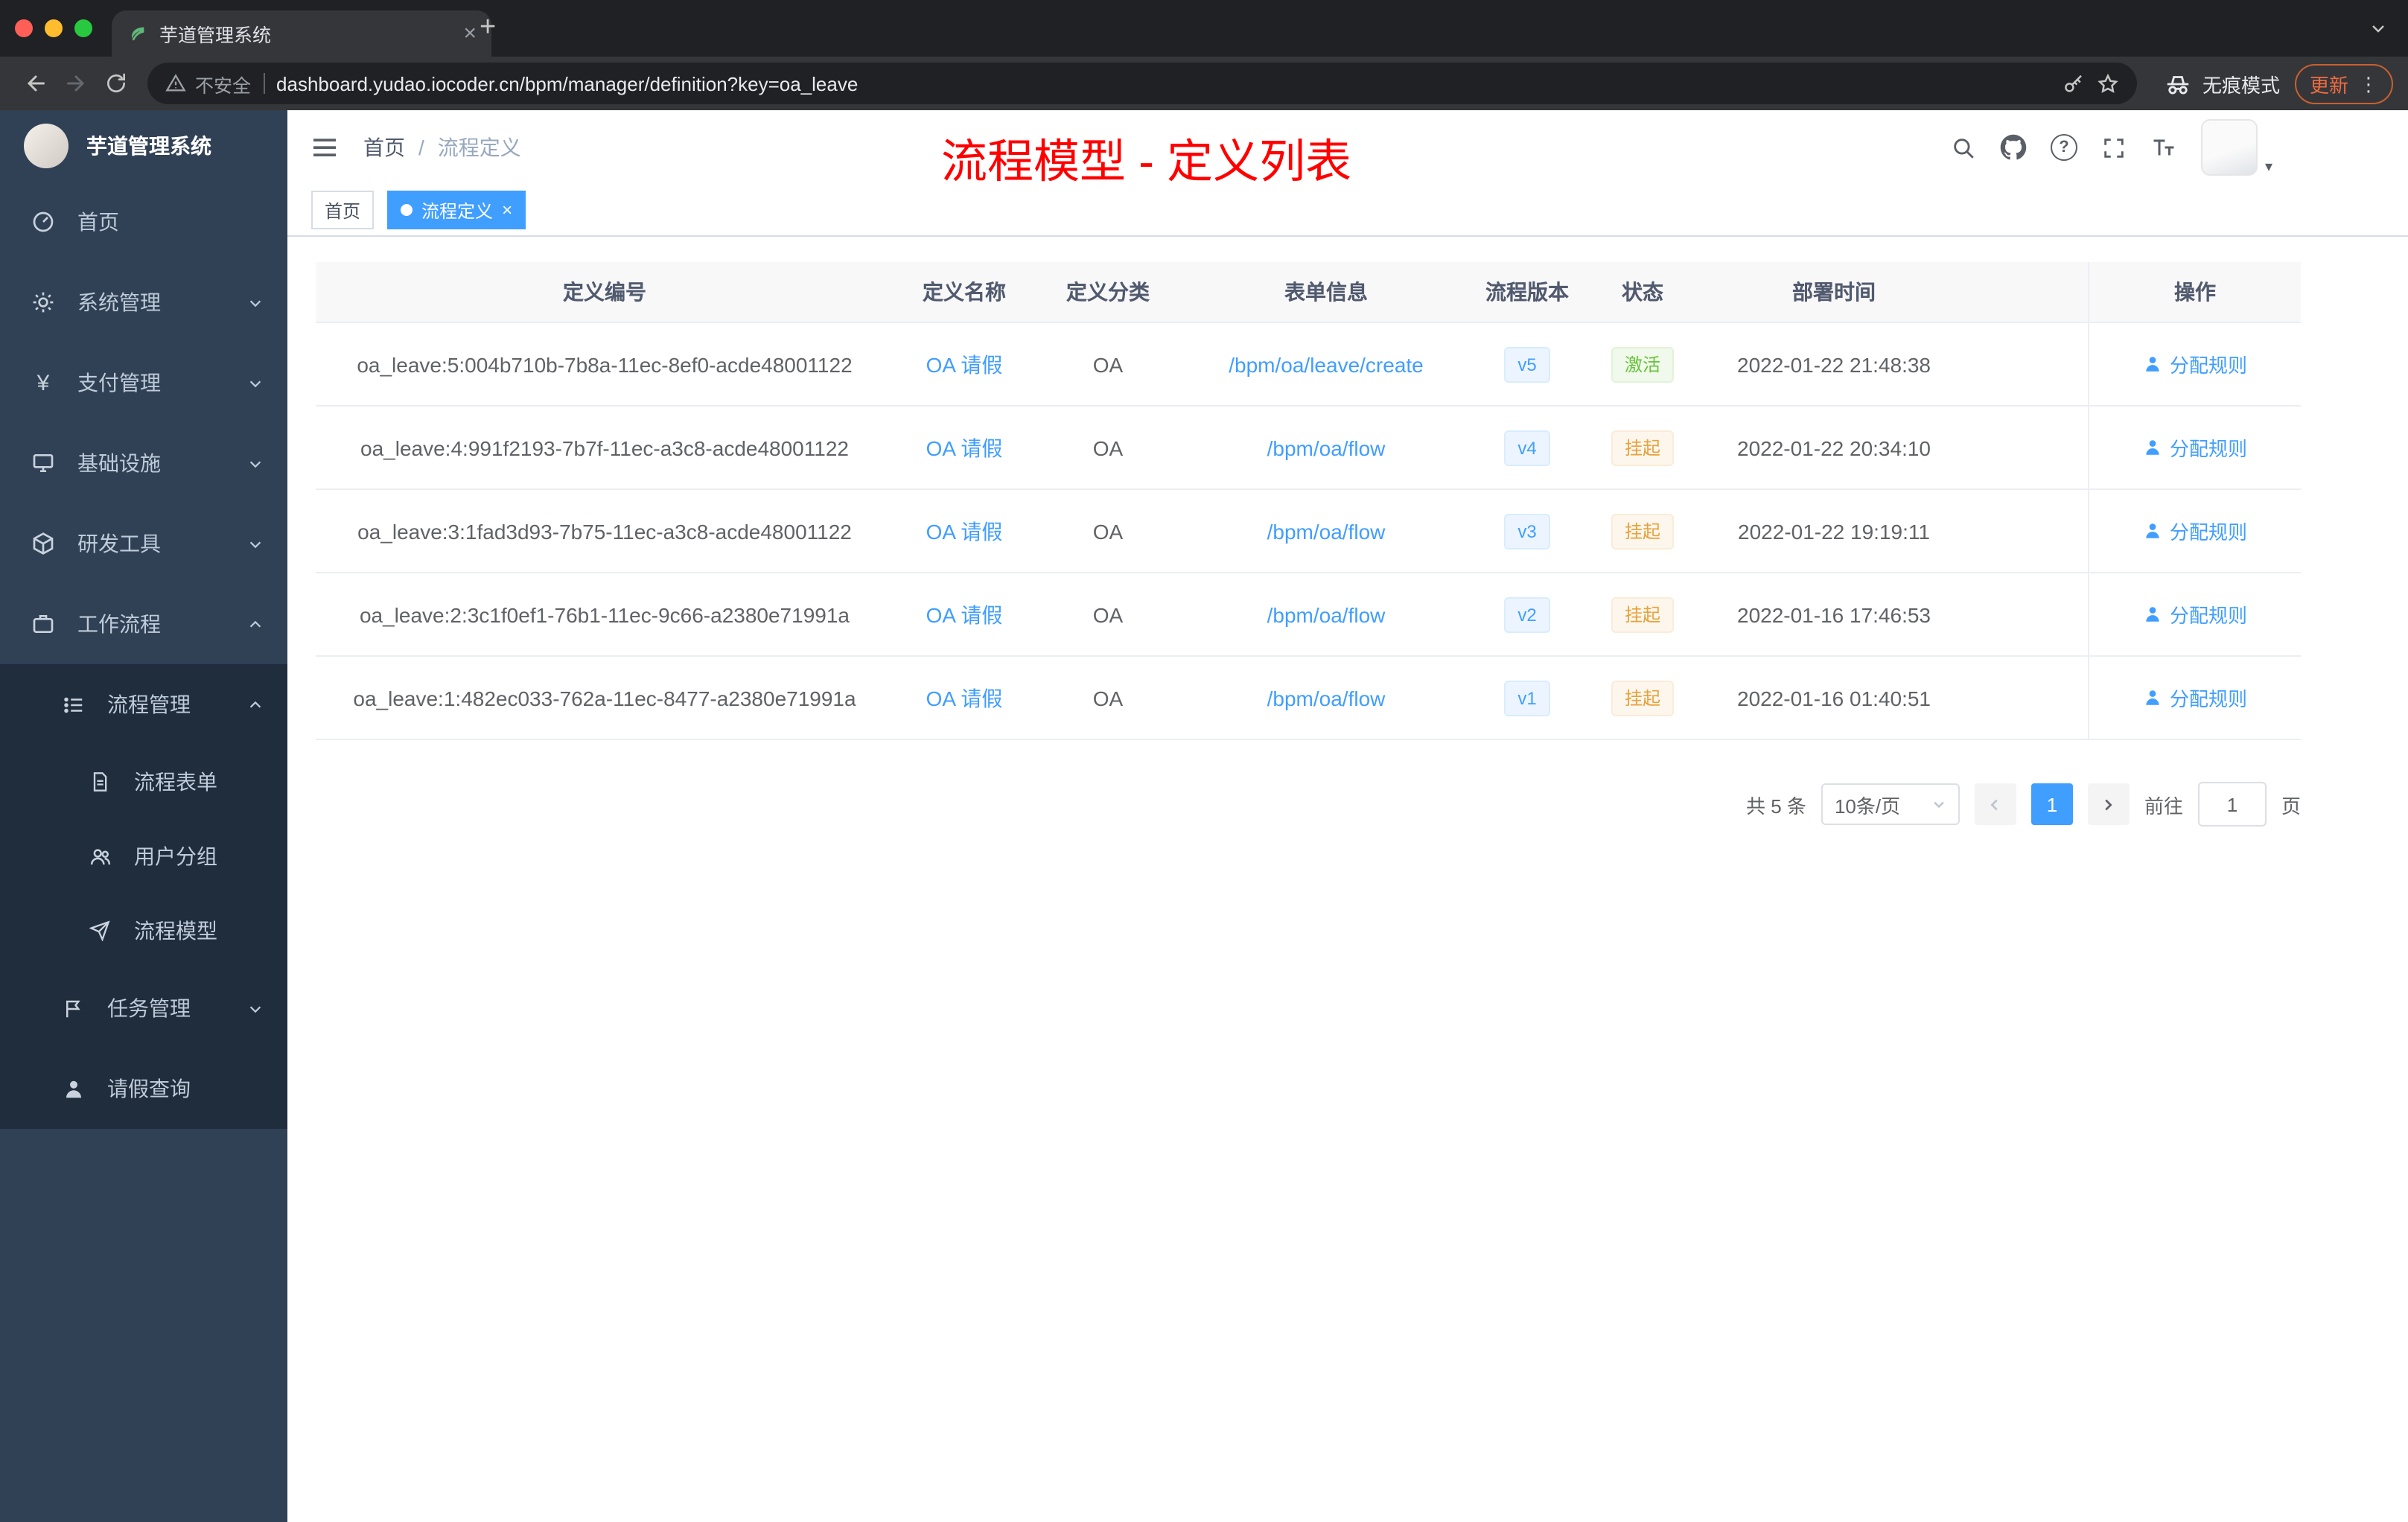 This screenshot has height=1522, width=2408. I want to click on caret-down-icon: ▾, so click(2268, 167).